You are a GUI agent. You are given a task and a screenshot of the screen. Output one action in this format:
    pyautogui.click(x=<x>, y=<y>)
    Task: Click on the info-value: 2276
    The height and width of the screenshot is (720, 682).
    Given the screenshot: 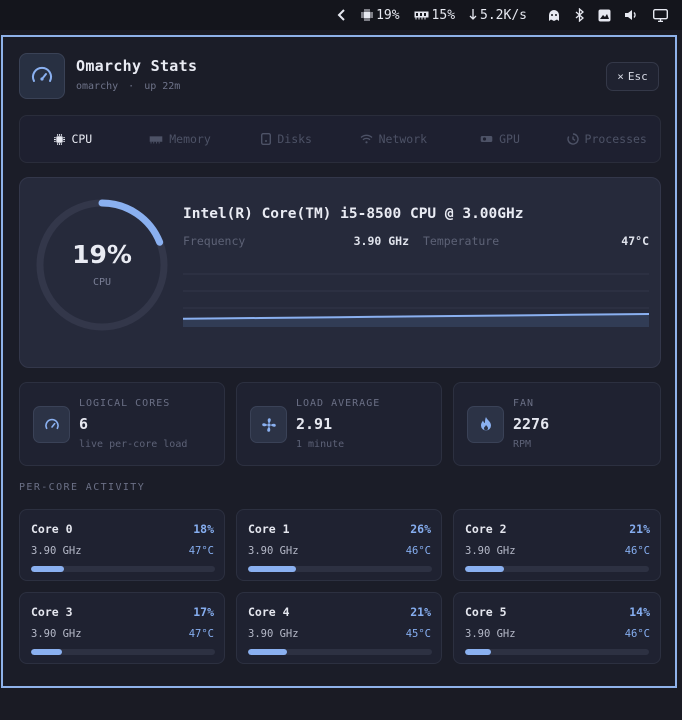 What is the action you would take?
    pyautogui.click(x=531, y=424)
    